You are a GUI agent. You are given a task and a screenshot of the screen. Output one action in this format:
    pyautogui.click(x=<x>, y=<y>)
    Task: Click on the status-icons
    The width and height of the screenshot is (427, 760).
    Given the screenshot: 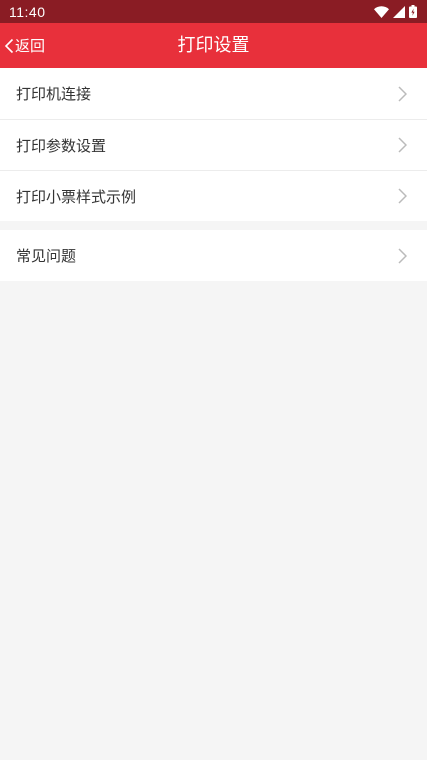 What is the action you would take?
    pyautogui.click(x=395, y=11)
    